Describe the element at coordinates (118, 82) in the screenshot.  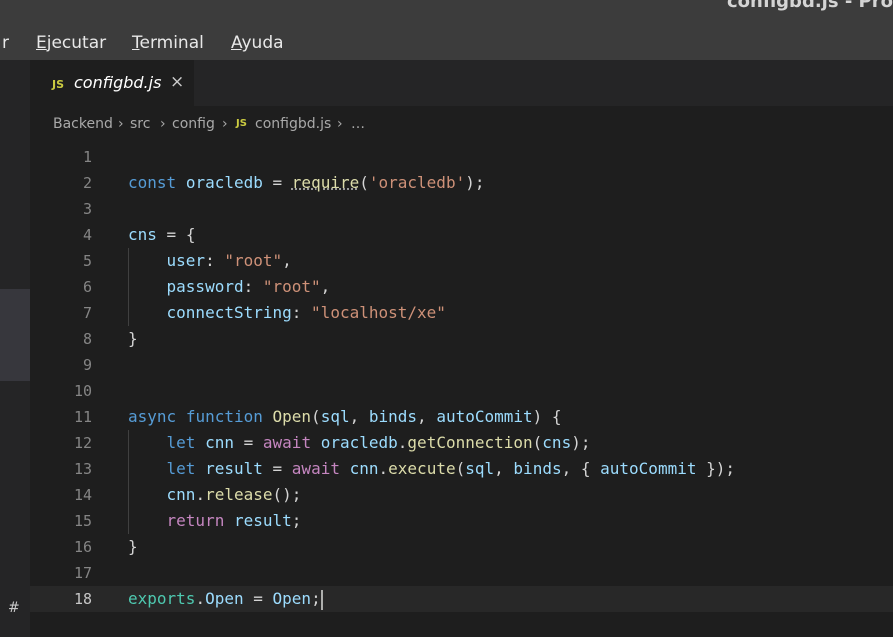
I see `tab-label: configbd.js` at that location.